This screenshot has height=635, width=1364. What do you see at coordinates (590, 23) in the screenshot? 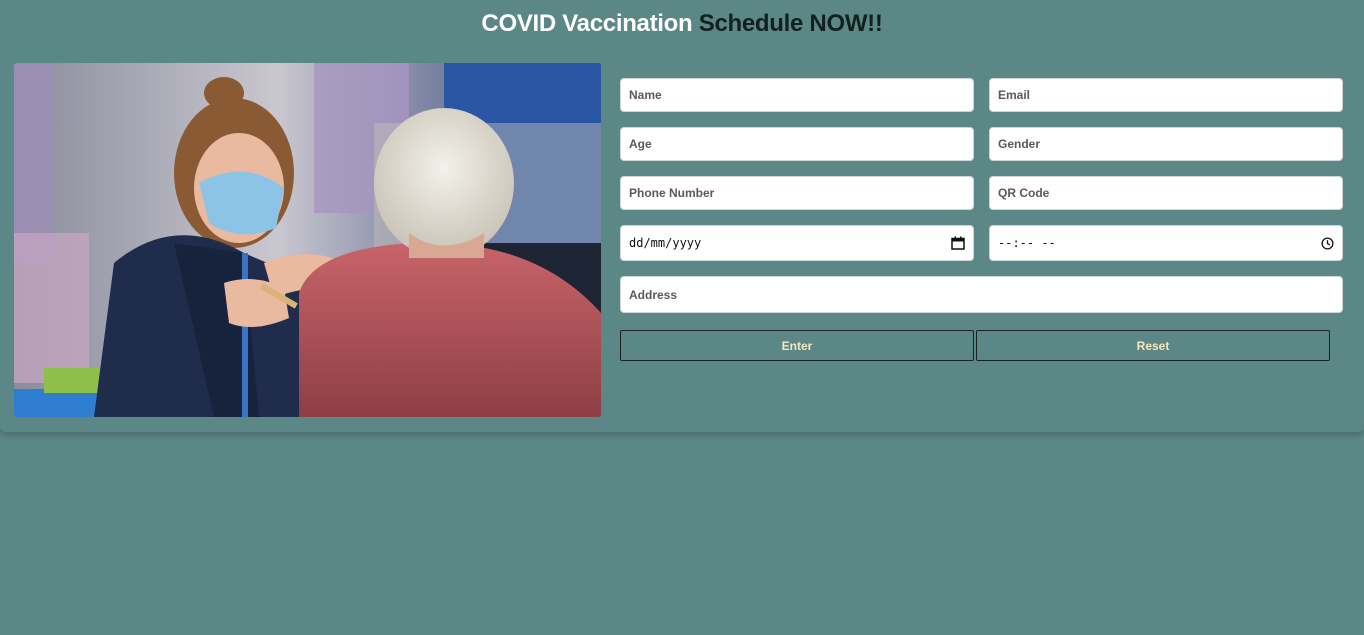
I see `title-highlight: COVID Vaccination` at bounding box center [590, 23].